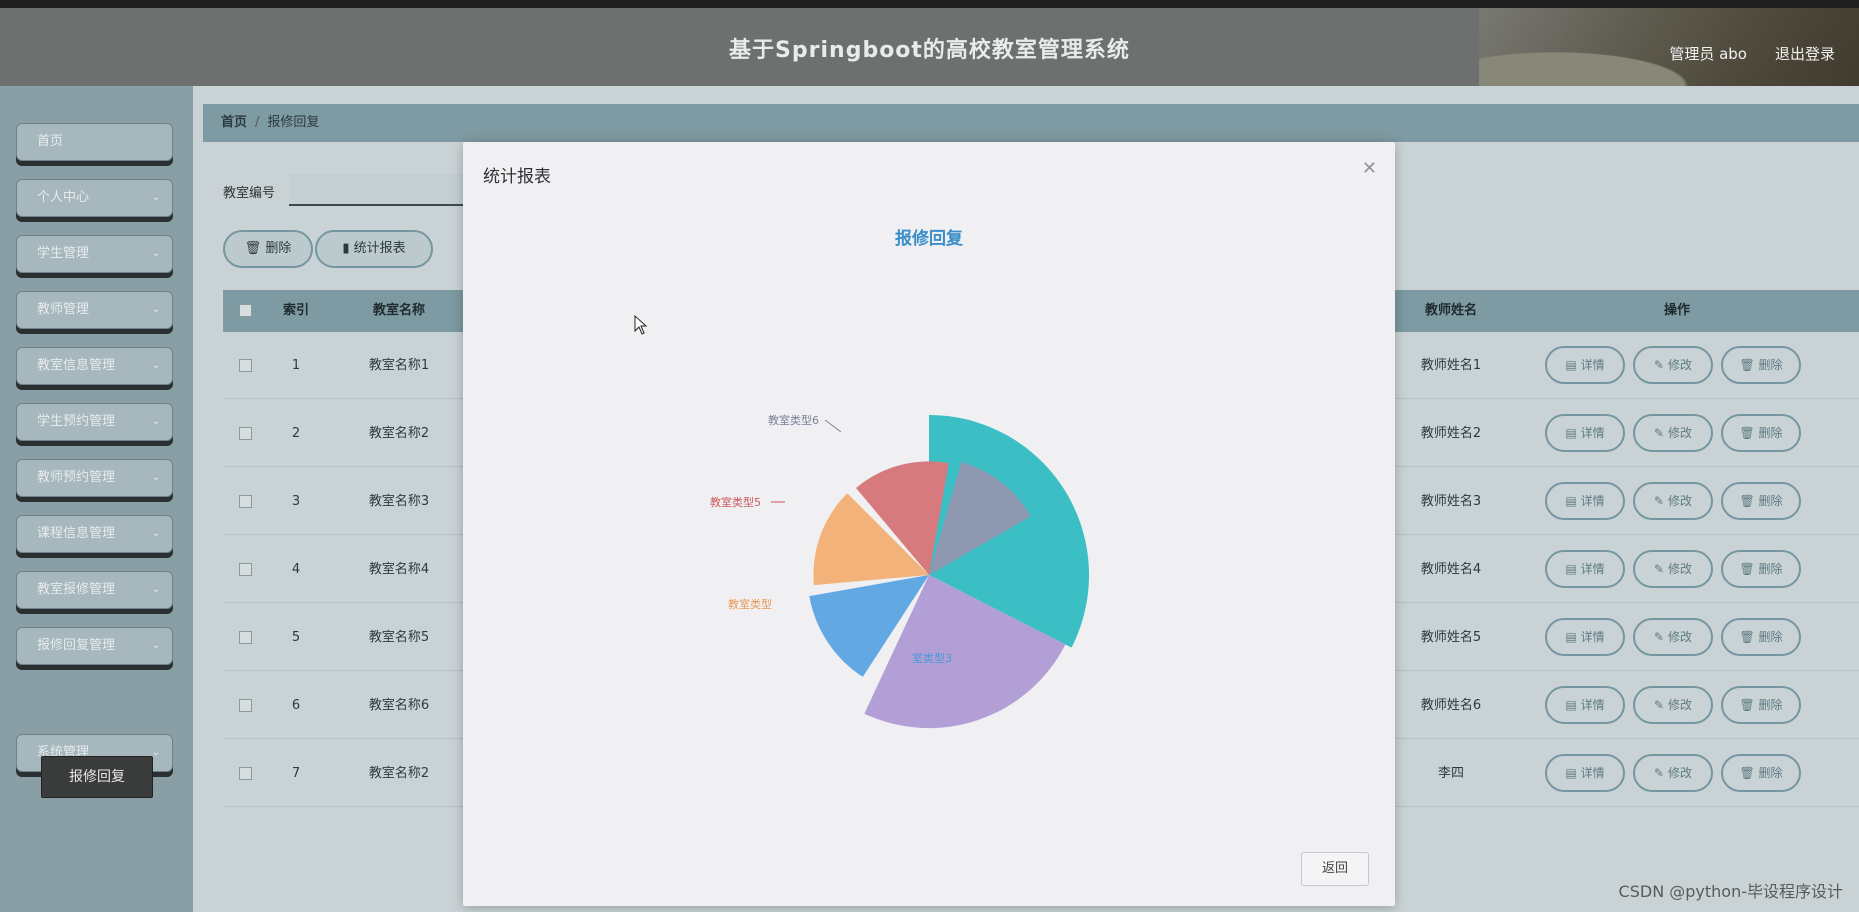 The width and height of the screenshot is (1859, 912). What do you see at coordinates (268, 249) in the screenshot?
I see `batch-delete-button: 🗑 删除` at bounding box center [268, 249].